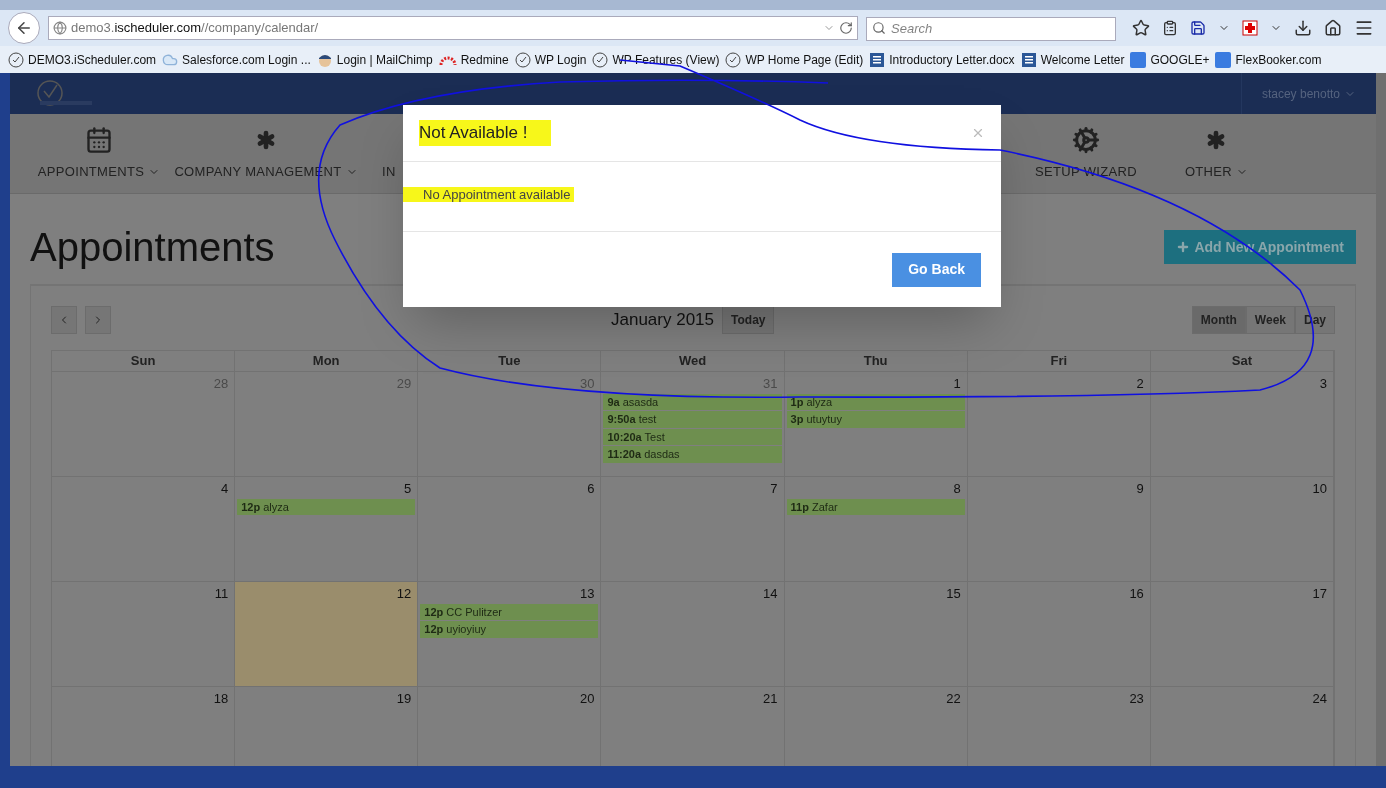 This screenshot has height=788, width=1386. I want to click on nav-menu-item: APPOINTMENTS, so click(99, 153).